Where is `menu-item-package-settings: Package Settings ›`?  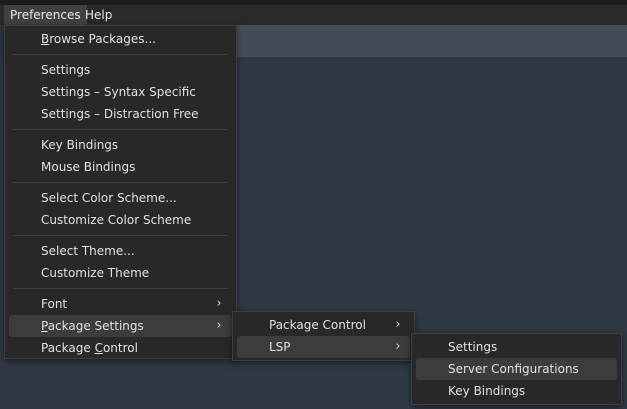 menu-item-package-settings: Package Settings › is located at coordinates (120, 326).